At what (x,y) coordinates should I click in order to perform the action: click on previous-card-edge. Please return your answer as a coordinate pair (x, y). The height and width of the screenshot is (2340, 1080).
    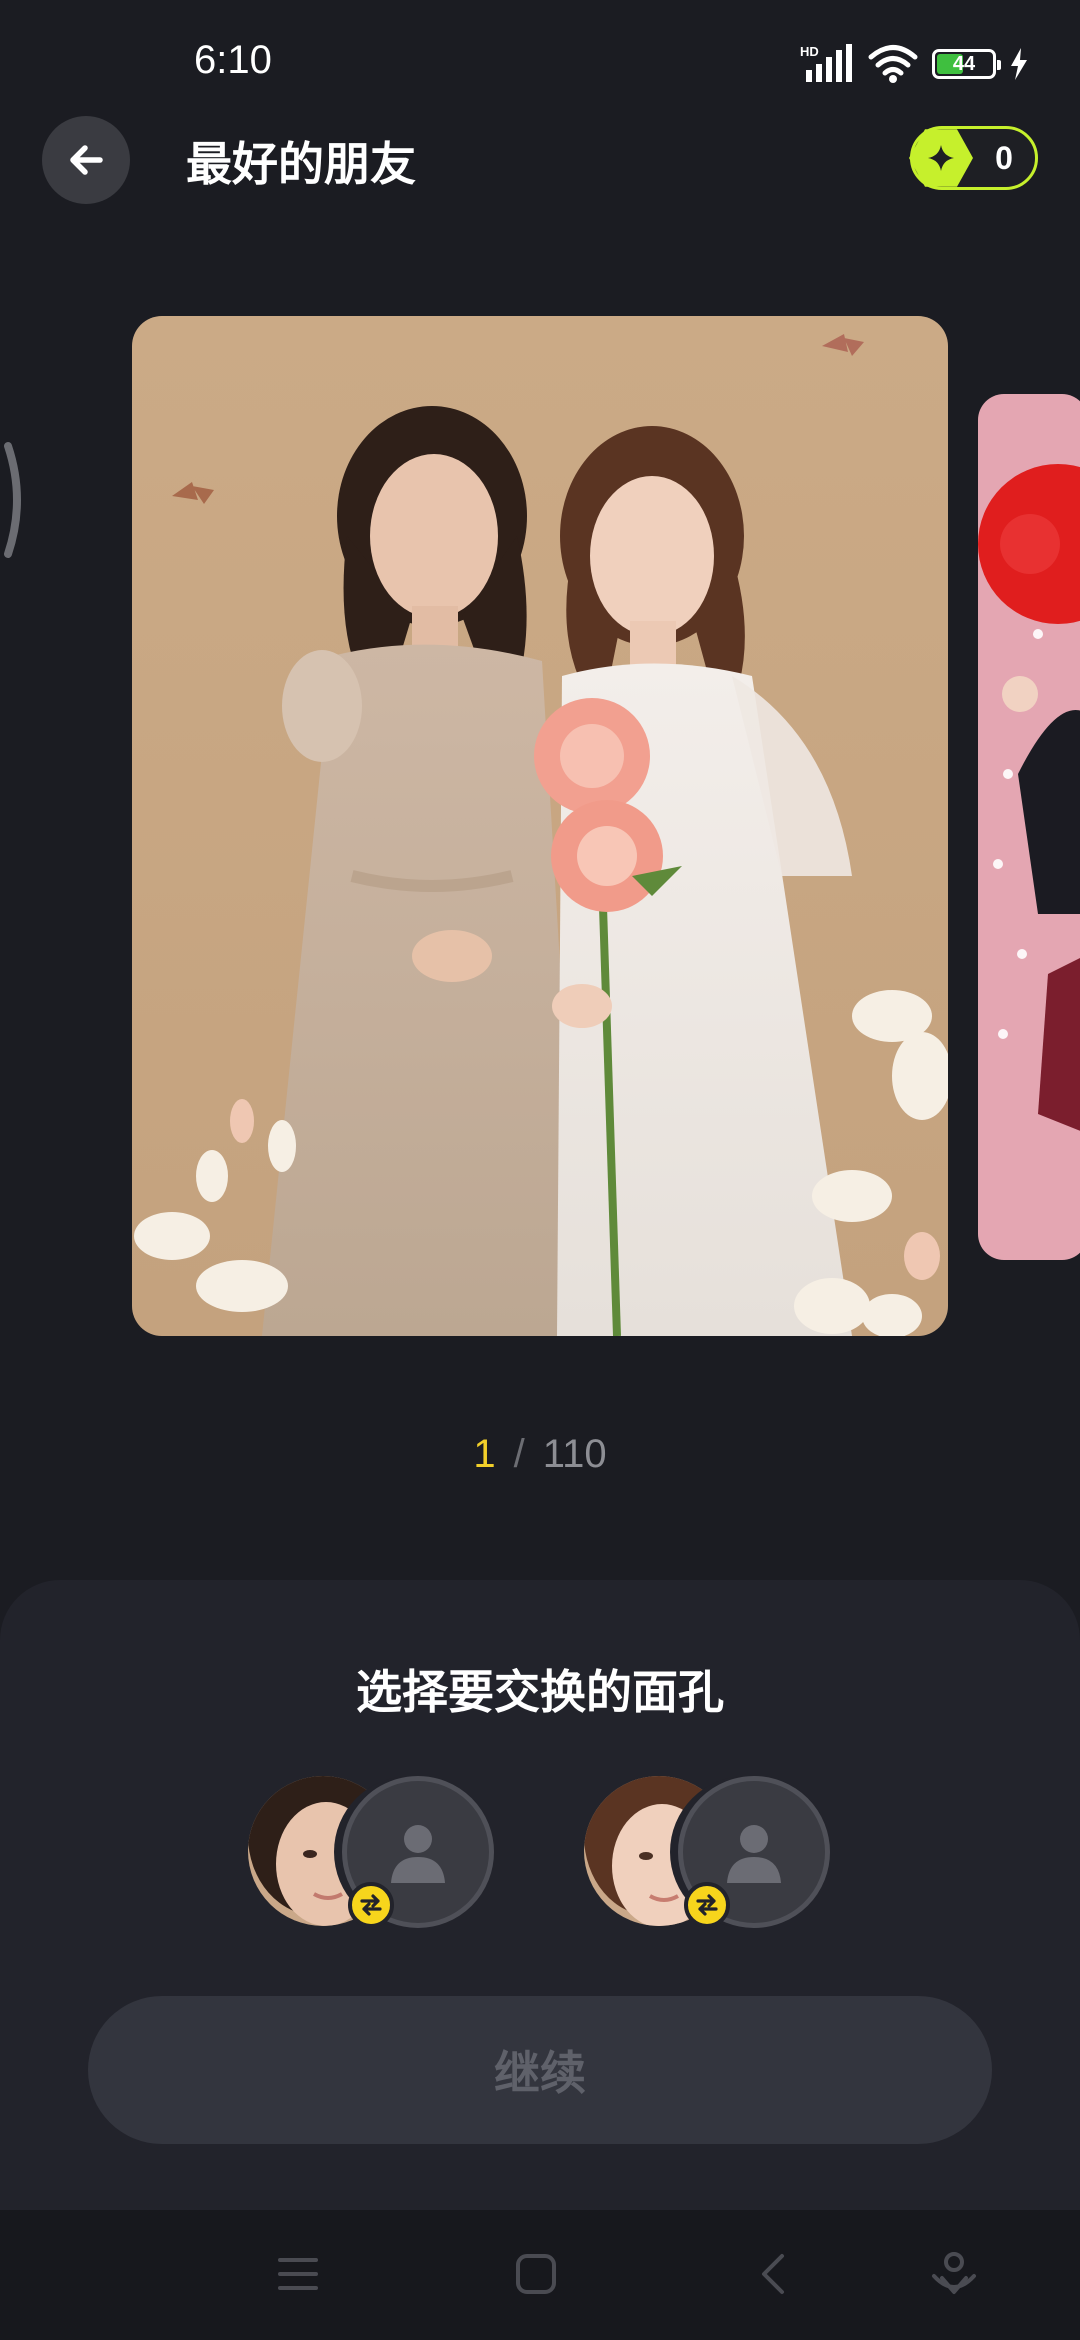
    Looking at the image, I should click on (15, 500).